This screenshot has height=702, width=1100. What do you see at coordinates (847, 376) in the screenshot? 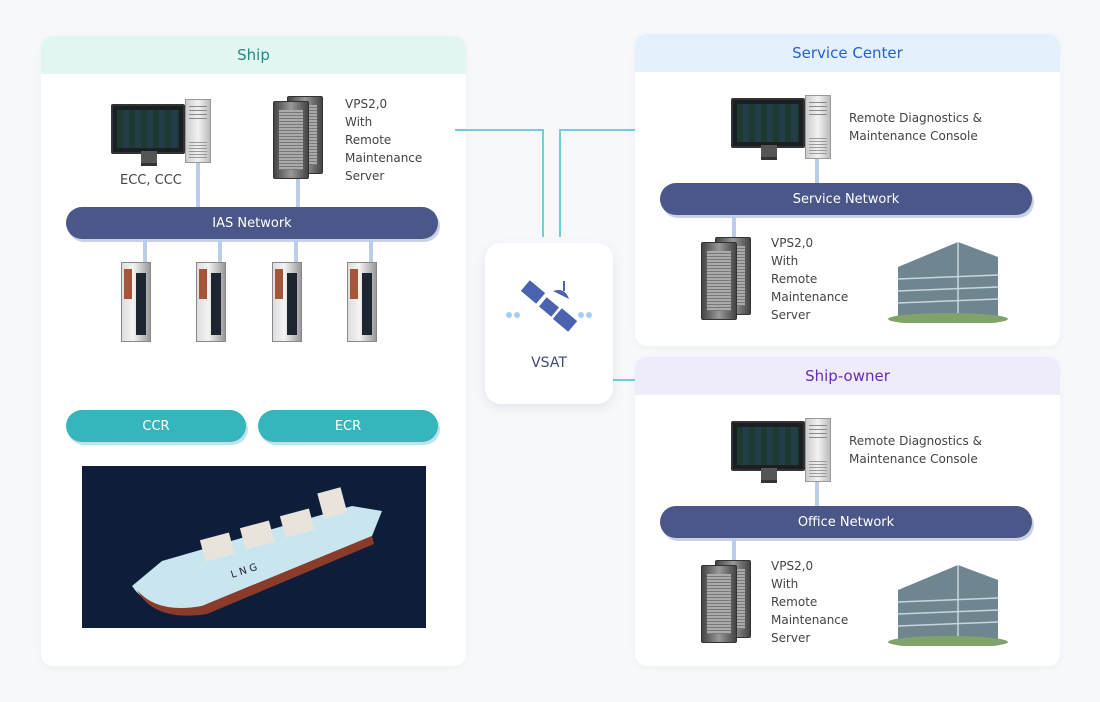
I see `ship-owner-header: Ship-owner` at bounding box center [847, 376].